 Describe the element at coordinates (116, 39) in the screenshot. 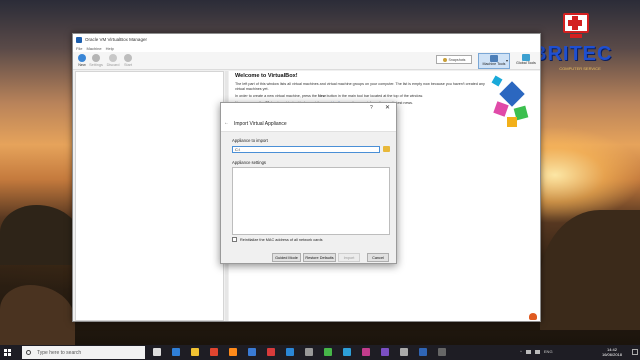

I see `window-title: Oracle VM VirtualBox Manager` at that location.